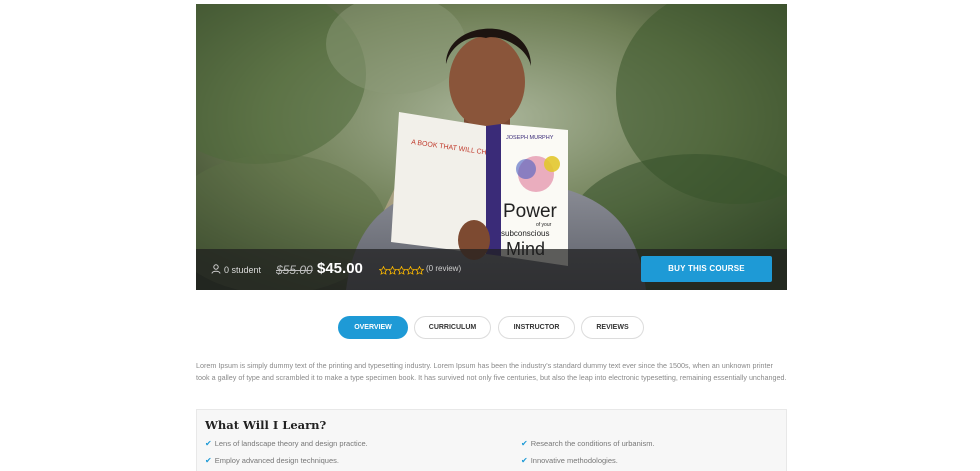  I want to click on students-count: 0 student, so click(236, 270).